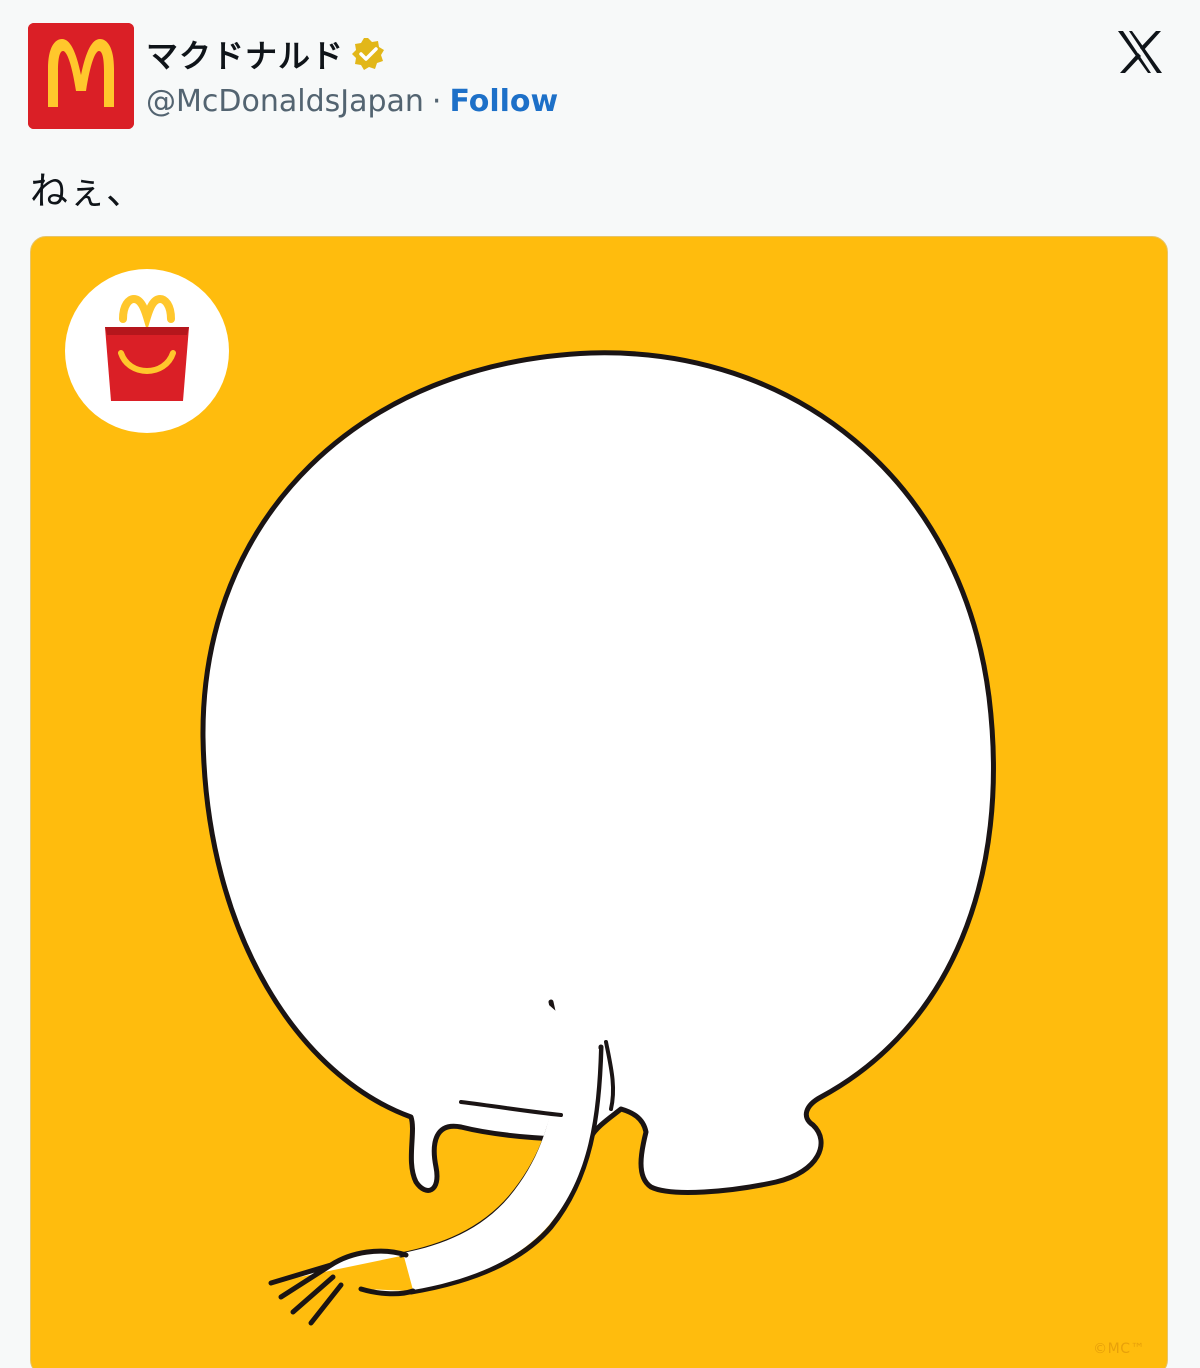  Describe the element at coordinates (285, 101) in the screenshot. I see `user-handle: @McDonaldsJapan` at that location.